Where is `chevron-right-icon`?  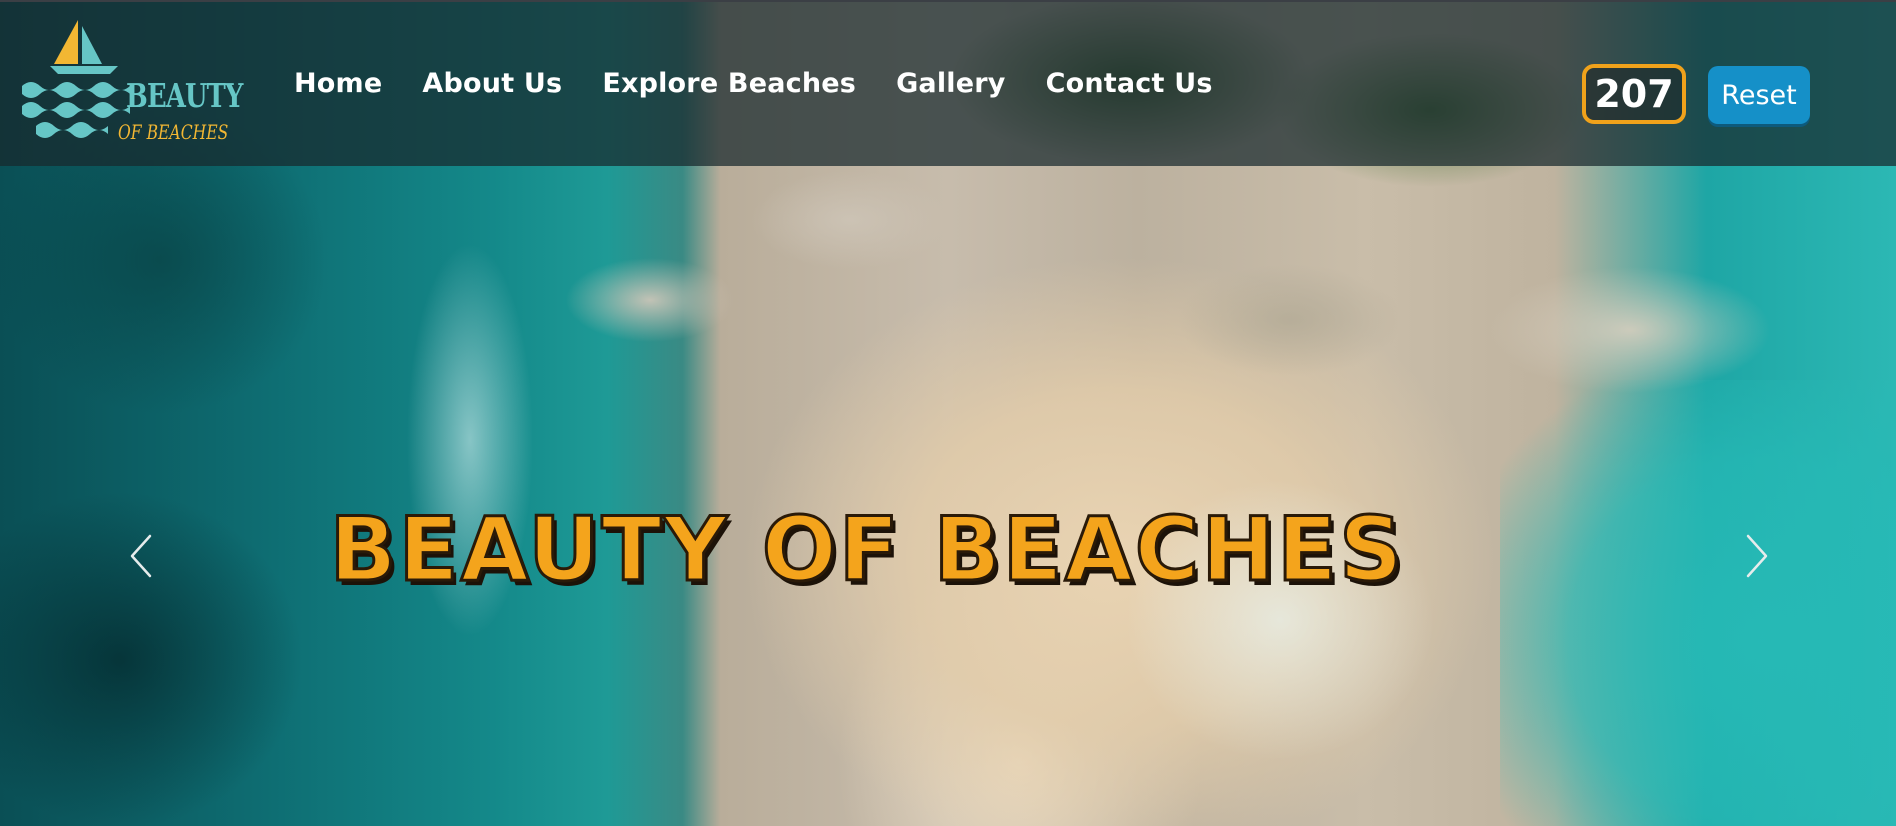
chevron-right-icon is located at coordinates (1757, 556).